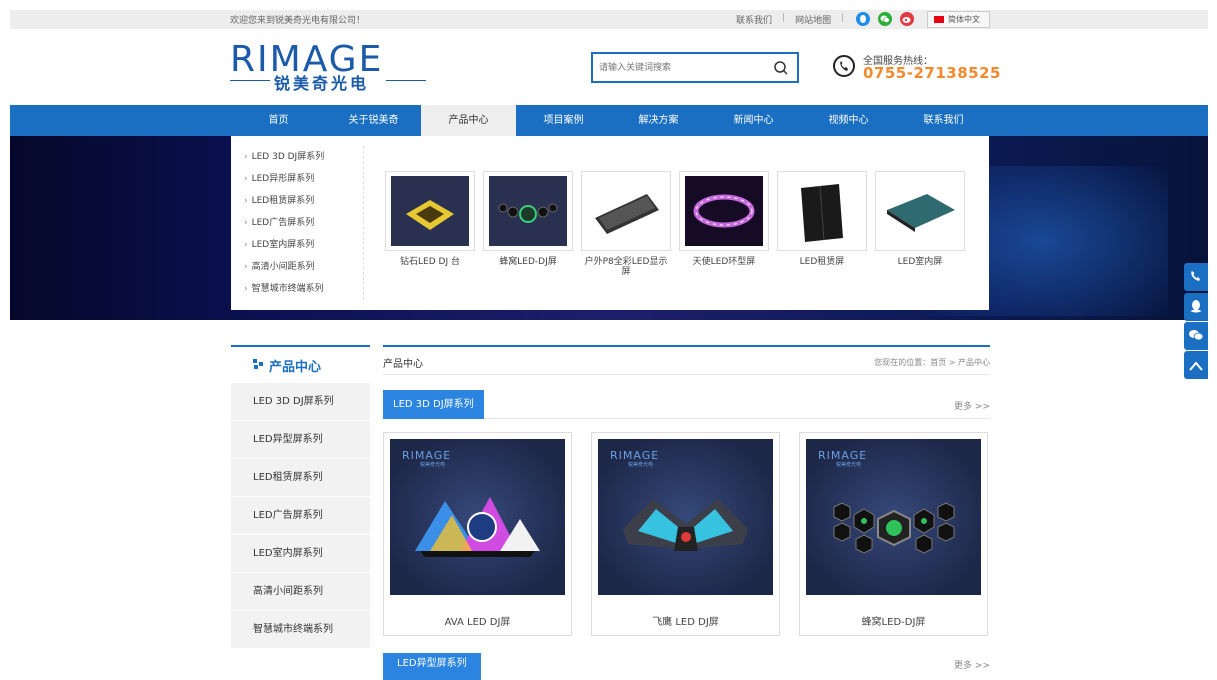 The width and height of the screenshot is (1217, 680). I want to click on grid-icon, so click(258, 365).